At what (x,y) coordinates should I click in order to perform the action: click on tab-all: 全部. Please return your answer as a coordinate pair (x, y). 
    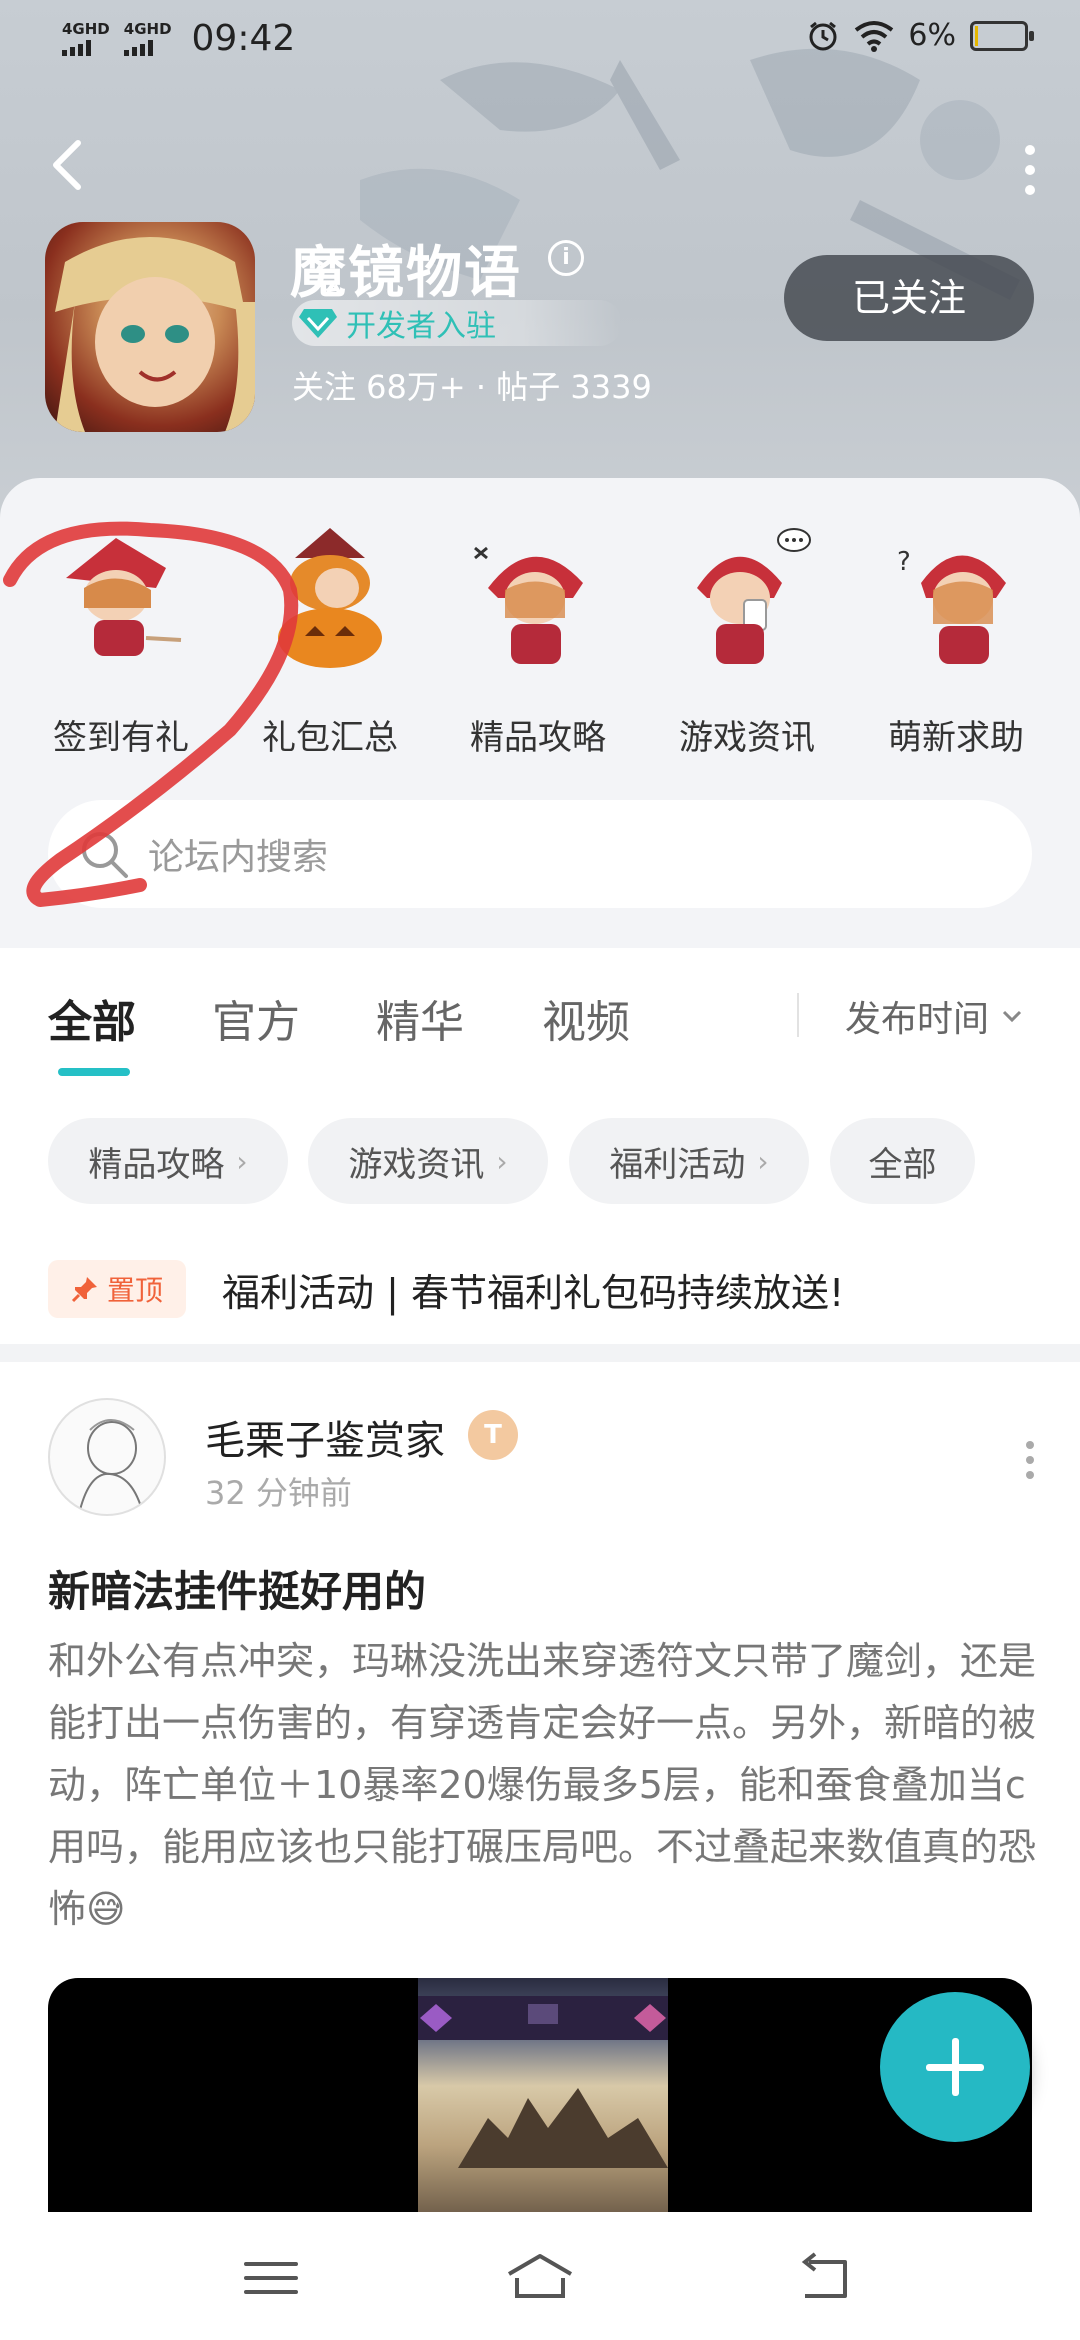
    Looking at the image, I should click on (92, 1018).